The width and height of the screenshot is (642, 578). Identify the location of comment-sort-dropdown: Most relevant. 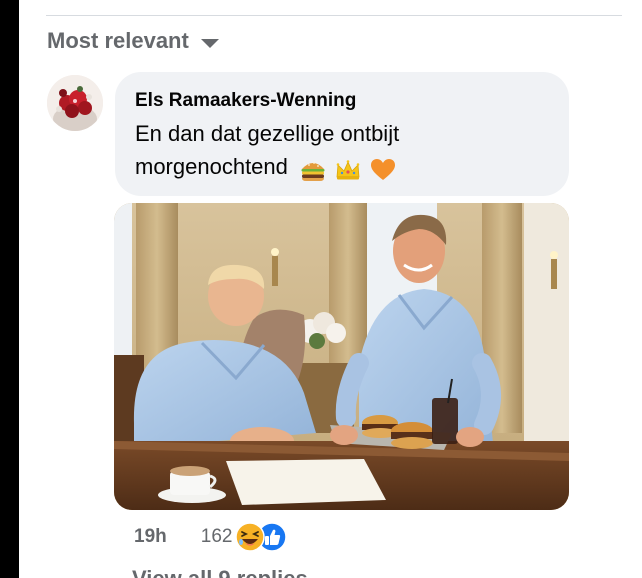
(133, 41).